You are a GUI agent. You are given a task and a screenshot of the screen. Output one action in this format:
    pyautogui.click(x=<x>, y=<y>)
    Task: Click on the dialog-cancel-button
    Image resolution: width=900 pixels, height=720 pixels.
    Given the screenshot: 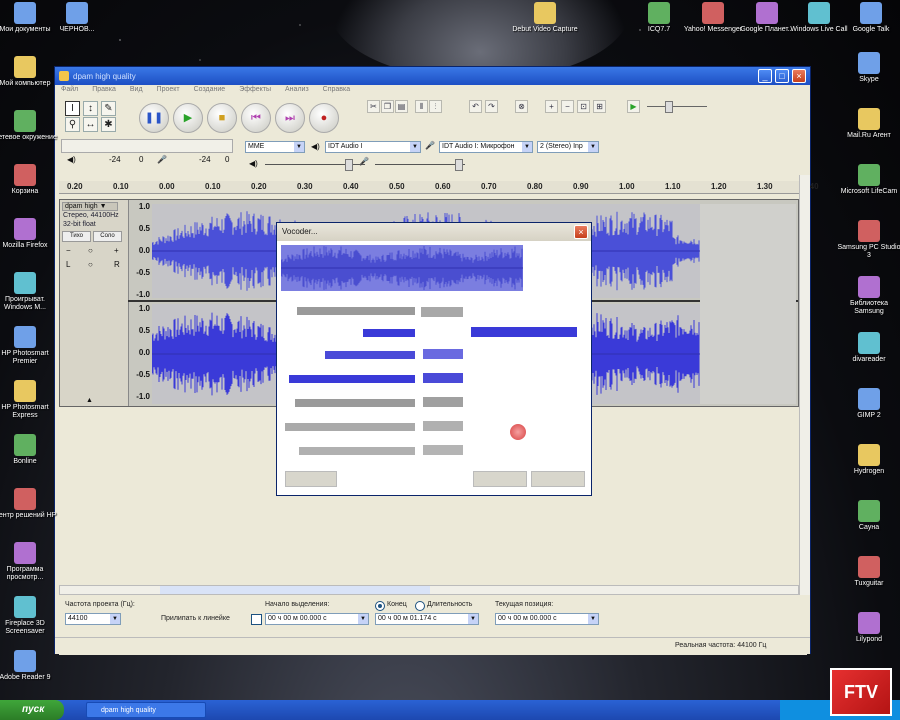 What is the action you would take?
    pyautogui.click(x=558, y=479)
    